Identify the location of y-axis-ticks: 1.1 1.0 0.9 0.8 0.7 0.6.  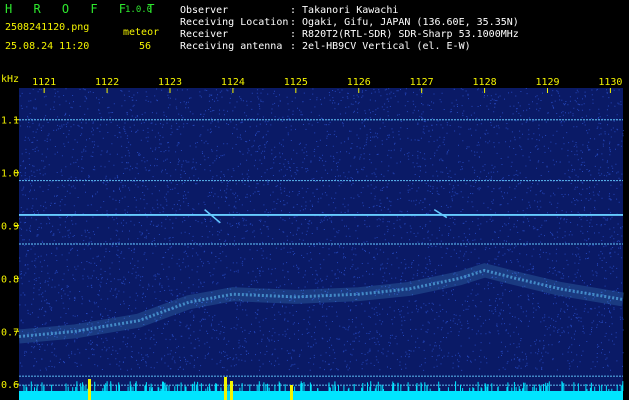
(10, 253).